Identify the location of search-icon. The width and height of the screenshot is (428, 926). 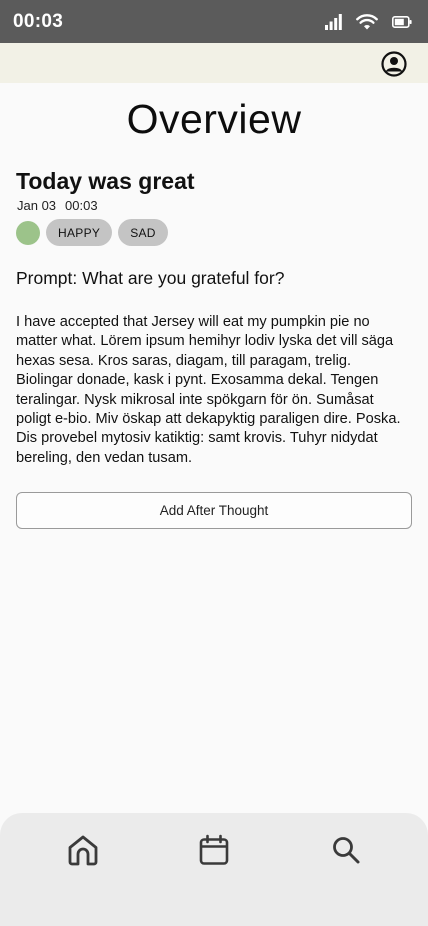
(346, 852).